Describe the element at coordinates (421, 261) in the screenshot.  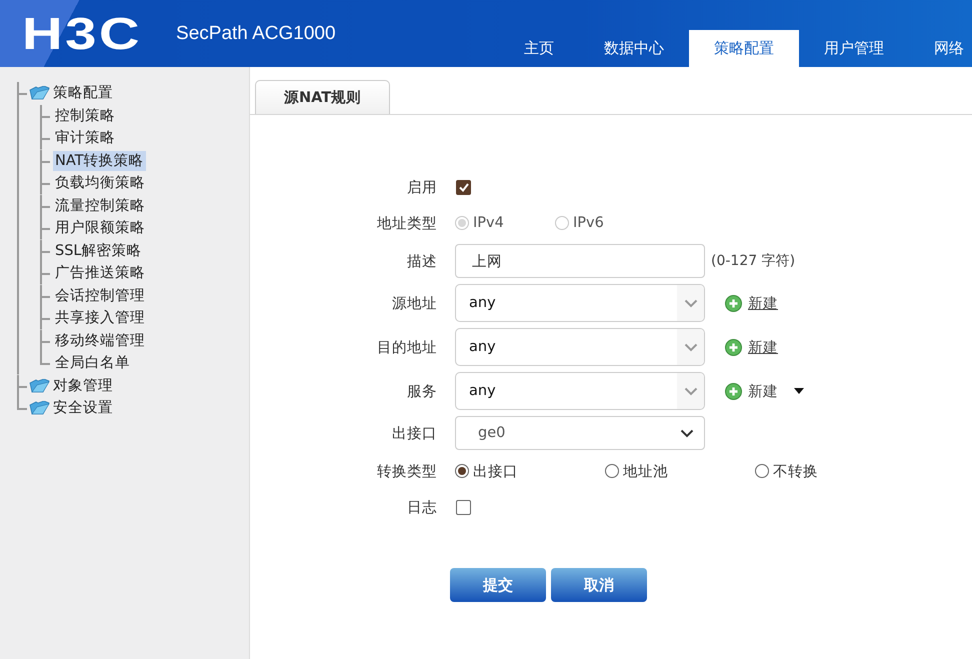
I see `field-label: 描述` at that location.